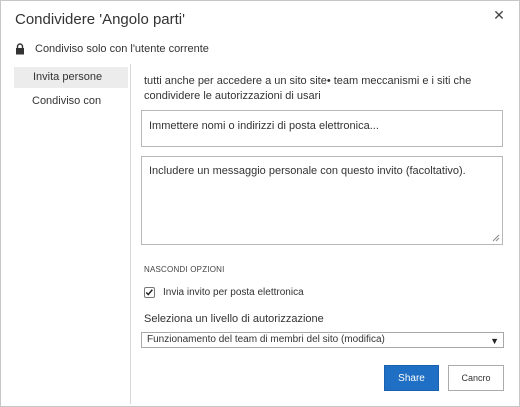 The height and width of the screenshot is (407, 520). Describe the element at coordinates (494, 341) in the screenshot. I see `dropdown-arrow-icon: ▼` at that location.